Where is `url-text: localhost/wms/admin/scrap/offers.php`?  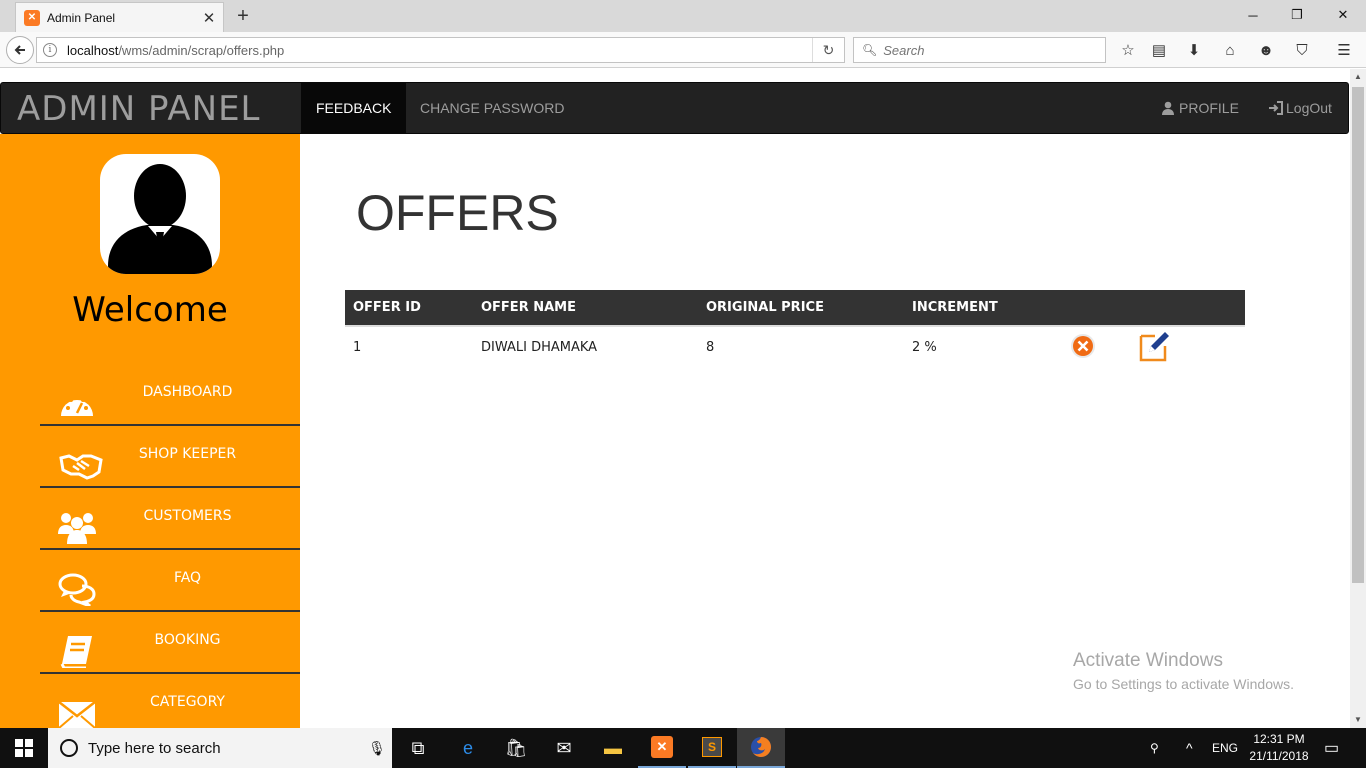
url-text: localhost/wms/admin/scrap/offers.php is located at coordinates (439, 50).